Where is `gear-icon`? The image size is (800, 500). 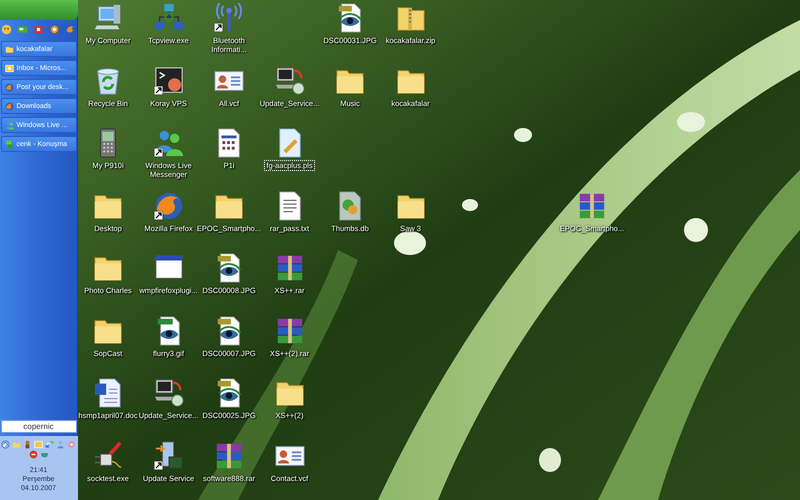
gear-icon is located at coordinates (54, 29).